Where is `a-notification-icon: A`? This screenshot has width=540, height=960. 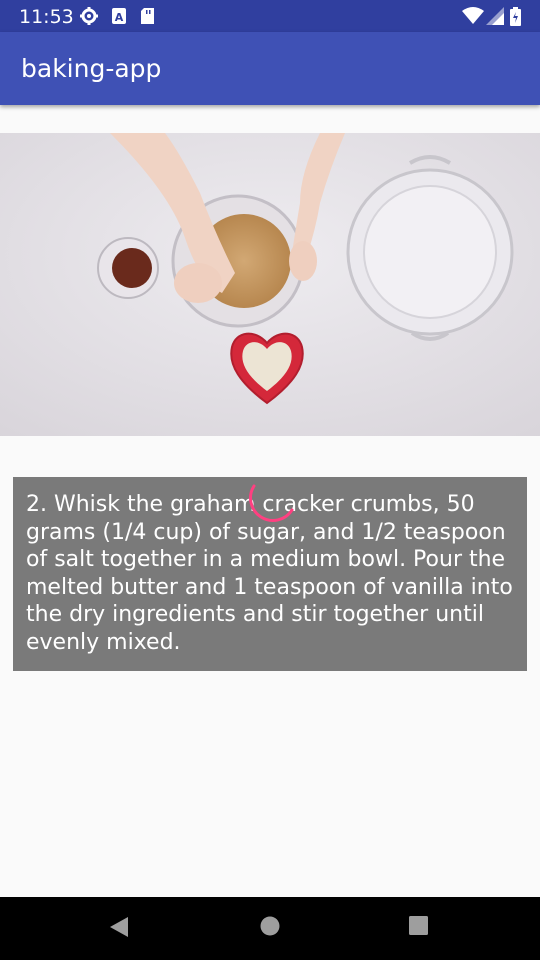
a-notification-icon: A is located at coordinates (119, 18).